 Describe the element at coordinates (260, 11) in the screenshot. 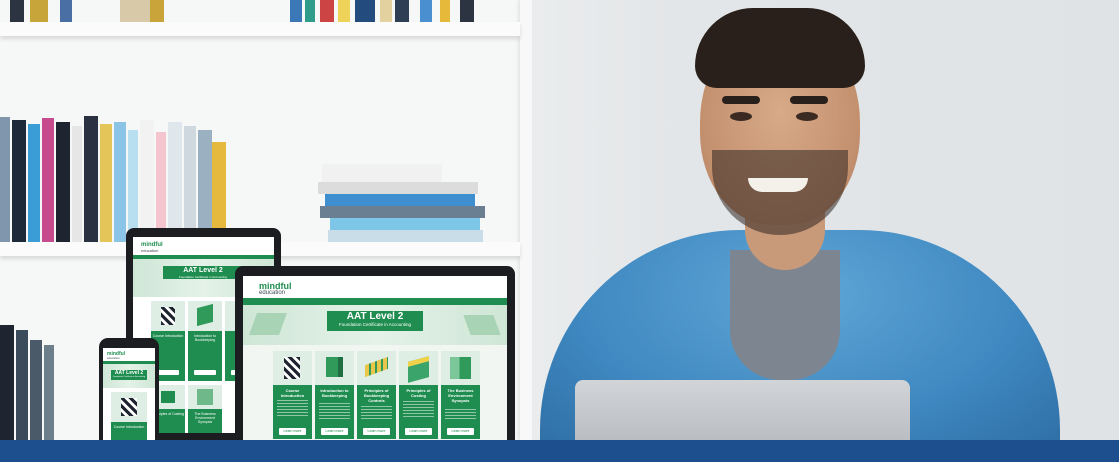

I see `book-row-top` at that location.